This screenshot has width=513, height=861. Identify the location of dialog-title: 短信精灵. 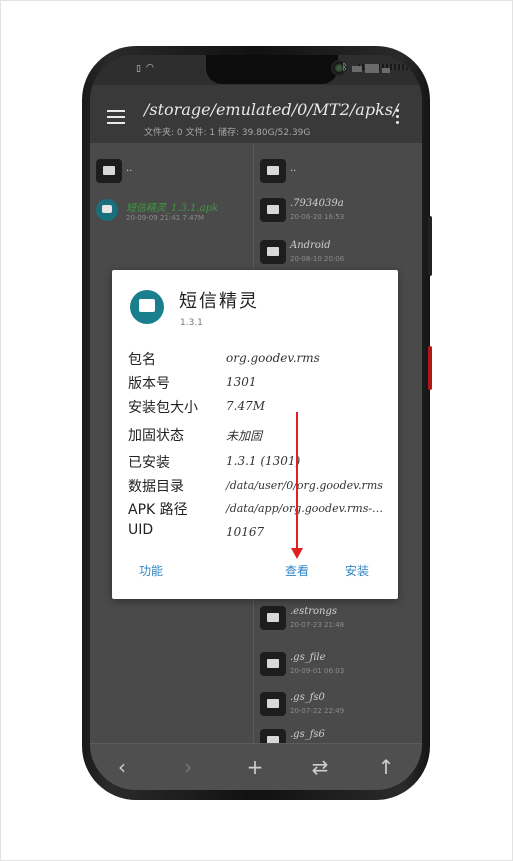
(219, 301).